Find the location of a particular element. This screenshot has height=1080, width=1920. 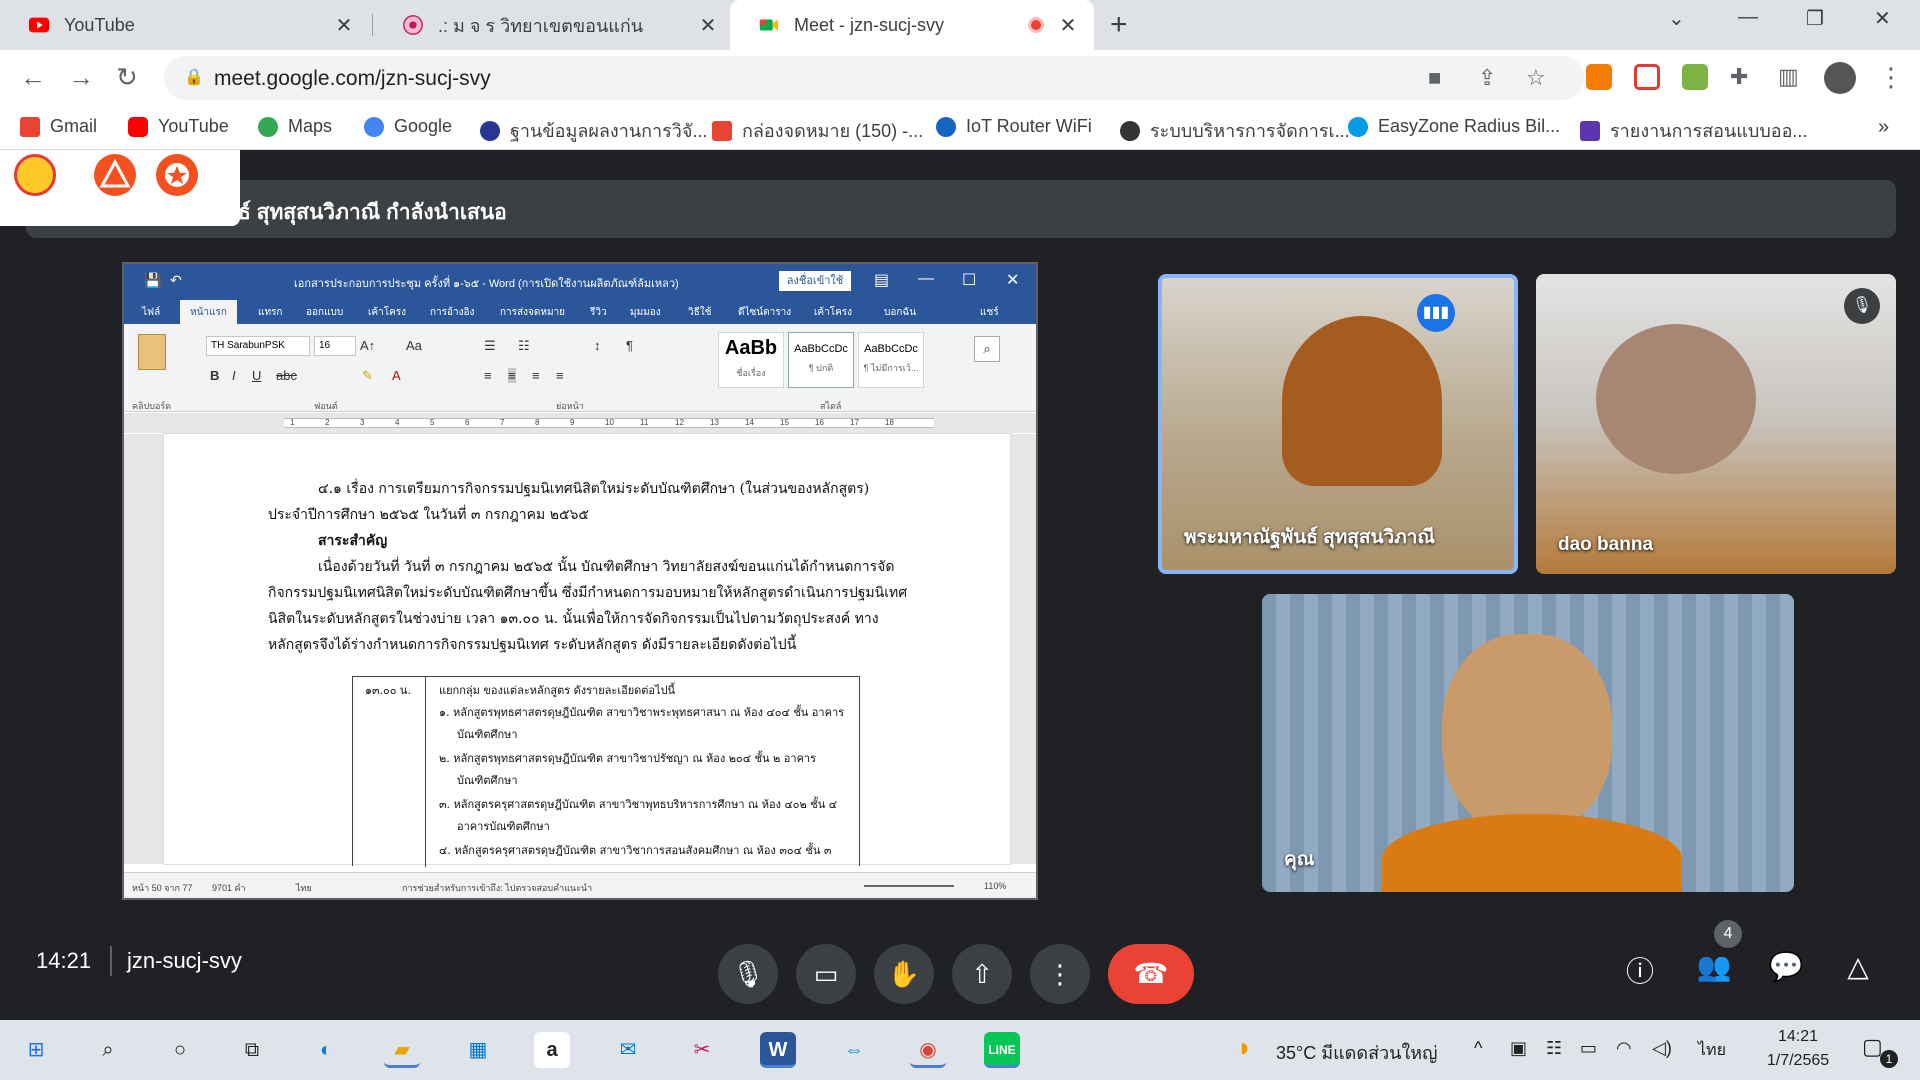

ribbon-tab-file: ไฟล์ is located at coordinates (151, 312).